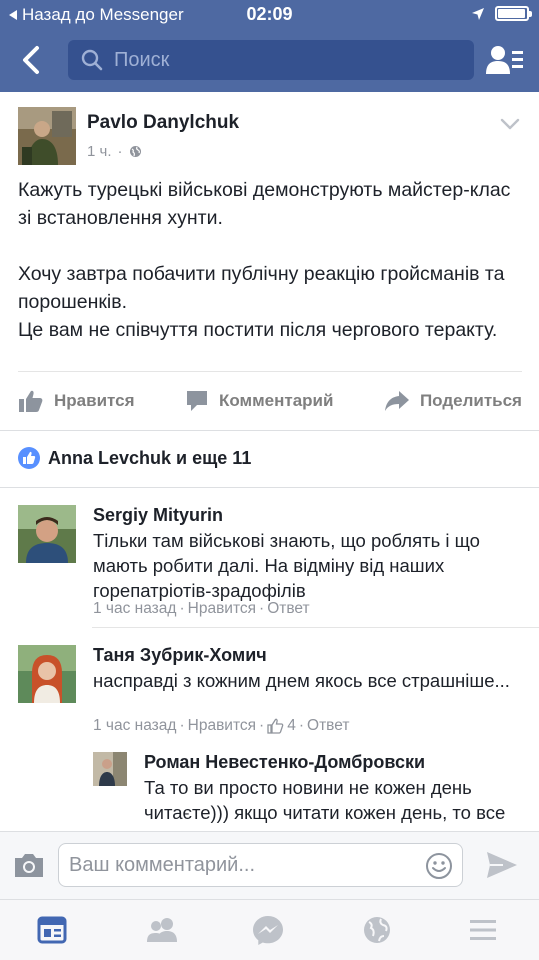 The image size is (539, 960). What do you see at coordinates (114, 151) in the screenshot?
I see `post-meta: 1 ч. ·` at bounding box center [114, 151].